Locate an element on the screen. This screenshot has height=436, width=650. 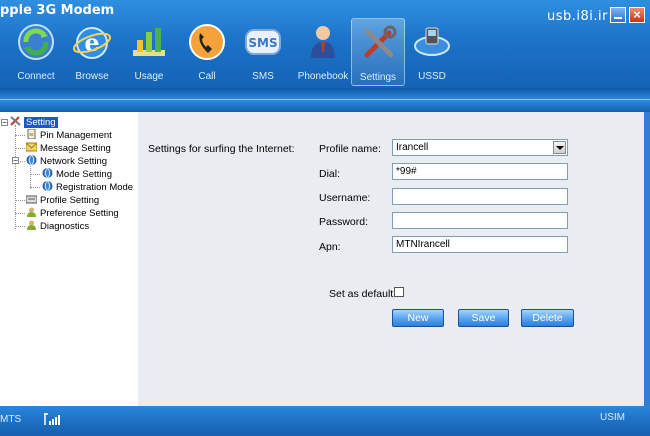
sim-type: USIM is located at coordinates (612, 417).